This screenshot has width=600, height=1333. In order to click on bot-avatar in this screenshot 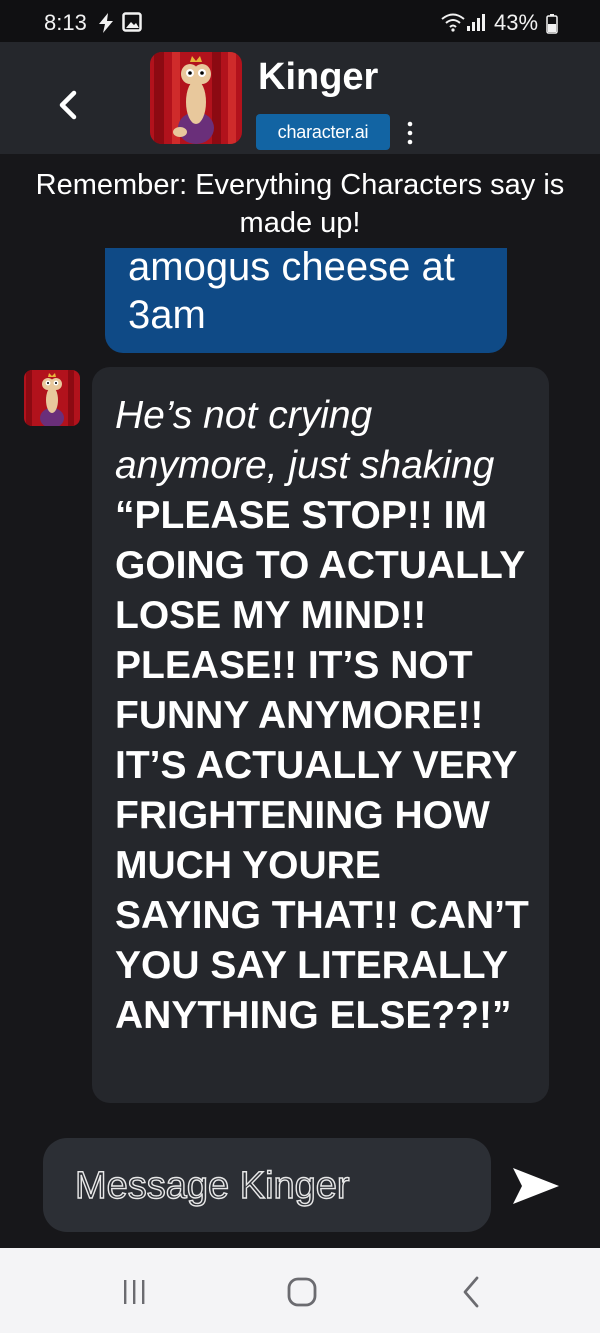, I will do `click(52, 398)`.